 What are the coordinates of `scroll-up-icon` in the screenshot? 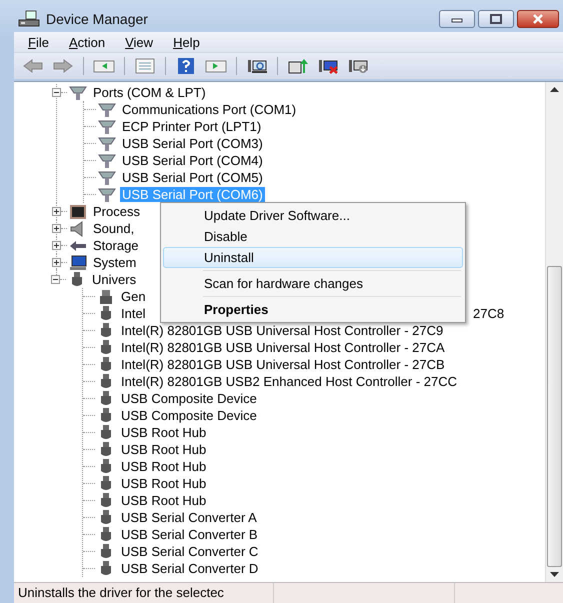 It's located at (554, 89).